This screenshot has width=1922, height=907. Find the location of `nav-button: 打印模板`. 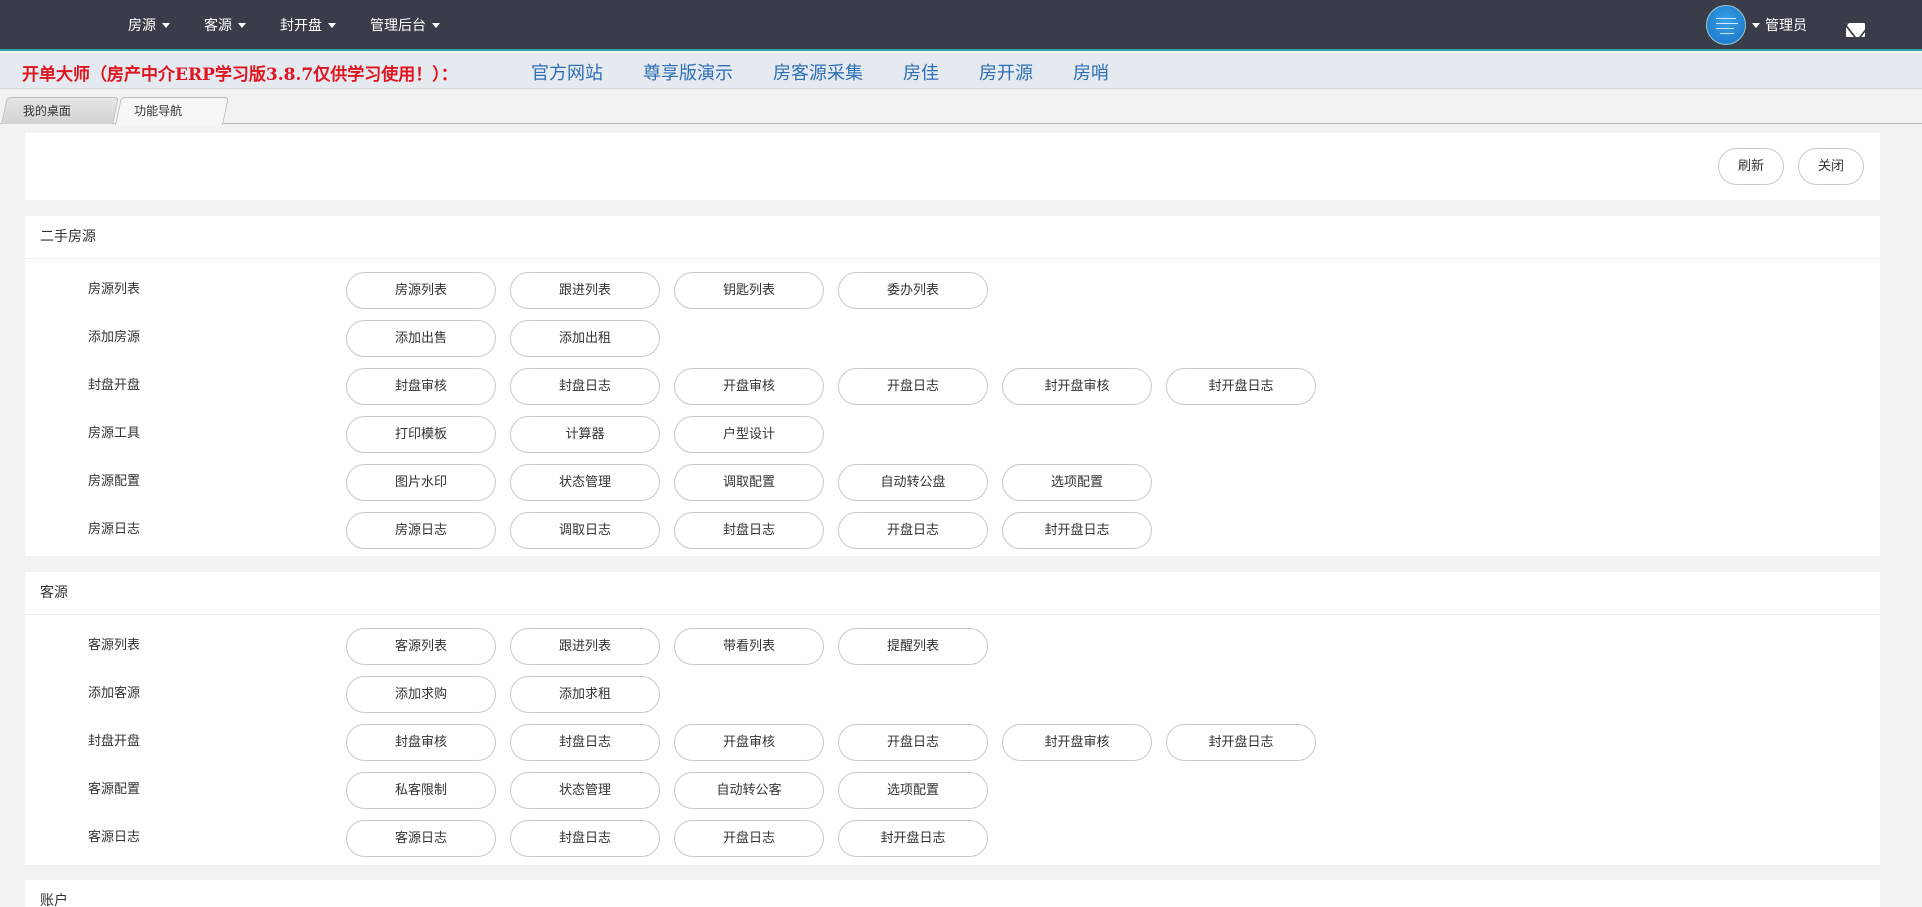

nav-button: 打印模板 is located at coordinates (421, 434).